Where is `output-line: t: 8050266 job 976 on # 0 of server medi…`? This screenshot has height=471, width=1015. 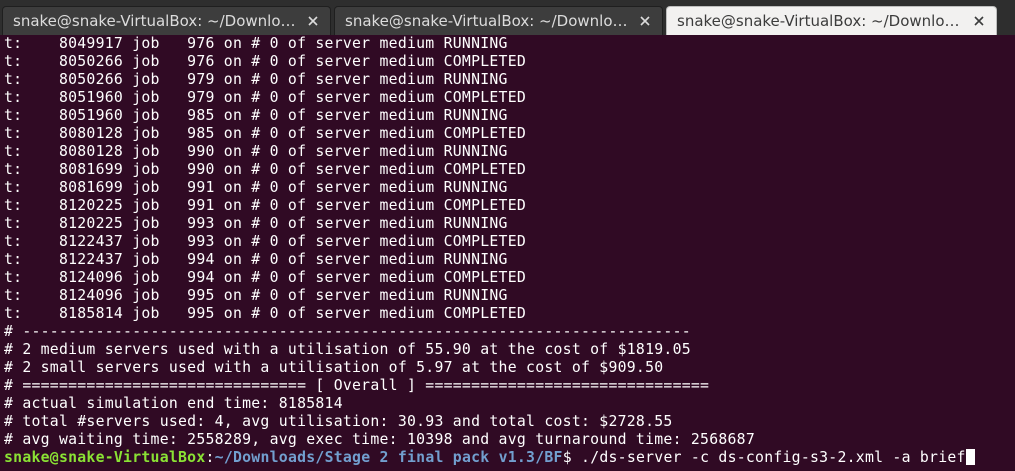
output-line: t: 8050266 job 976 on # 0 of server medi… is located at coordinates (265, 61).